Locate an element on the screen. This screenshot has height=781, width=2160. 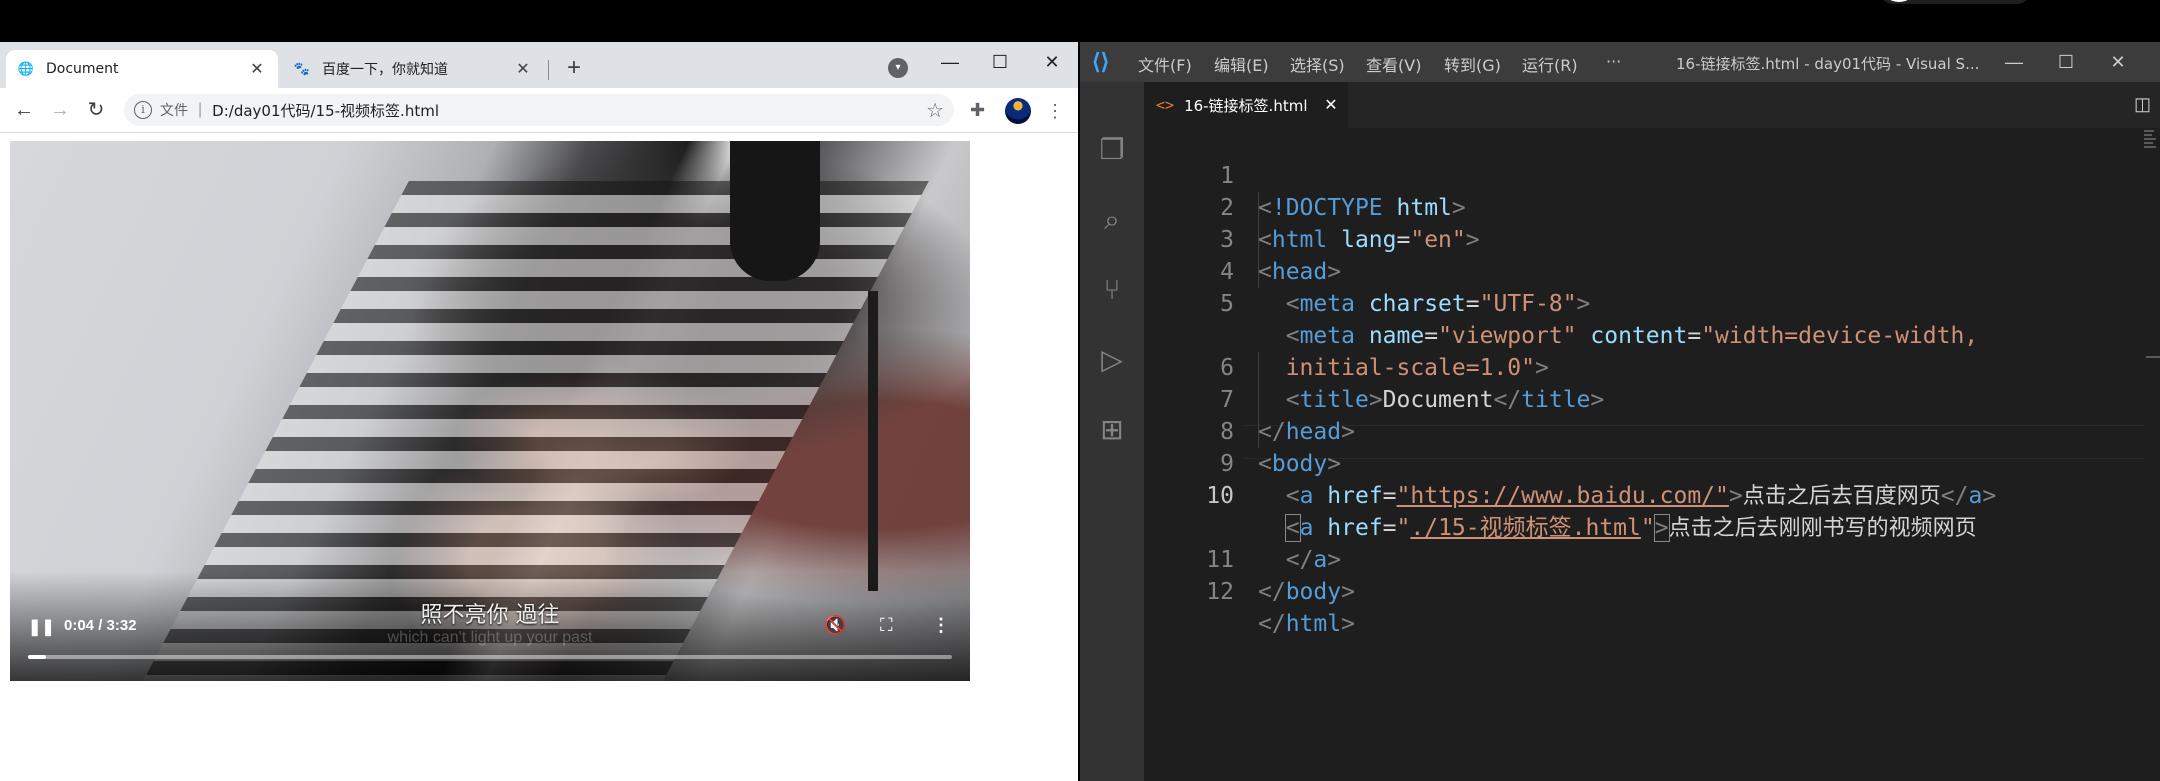
extensions-icon: ⊞ is located at coordinates (1112, 430).